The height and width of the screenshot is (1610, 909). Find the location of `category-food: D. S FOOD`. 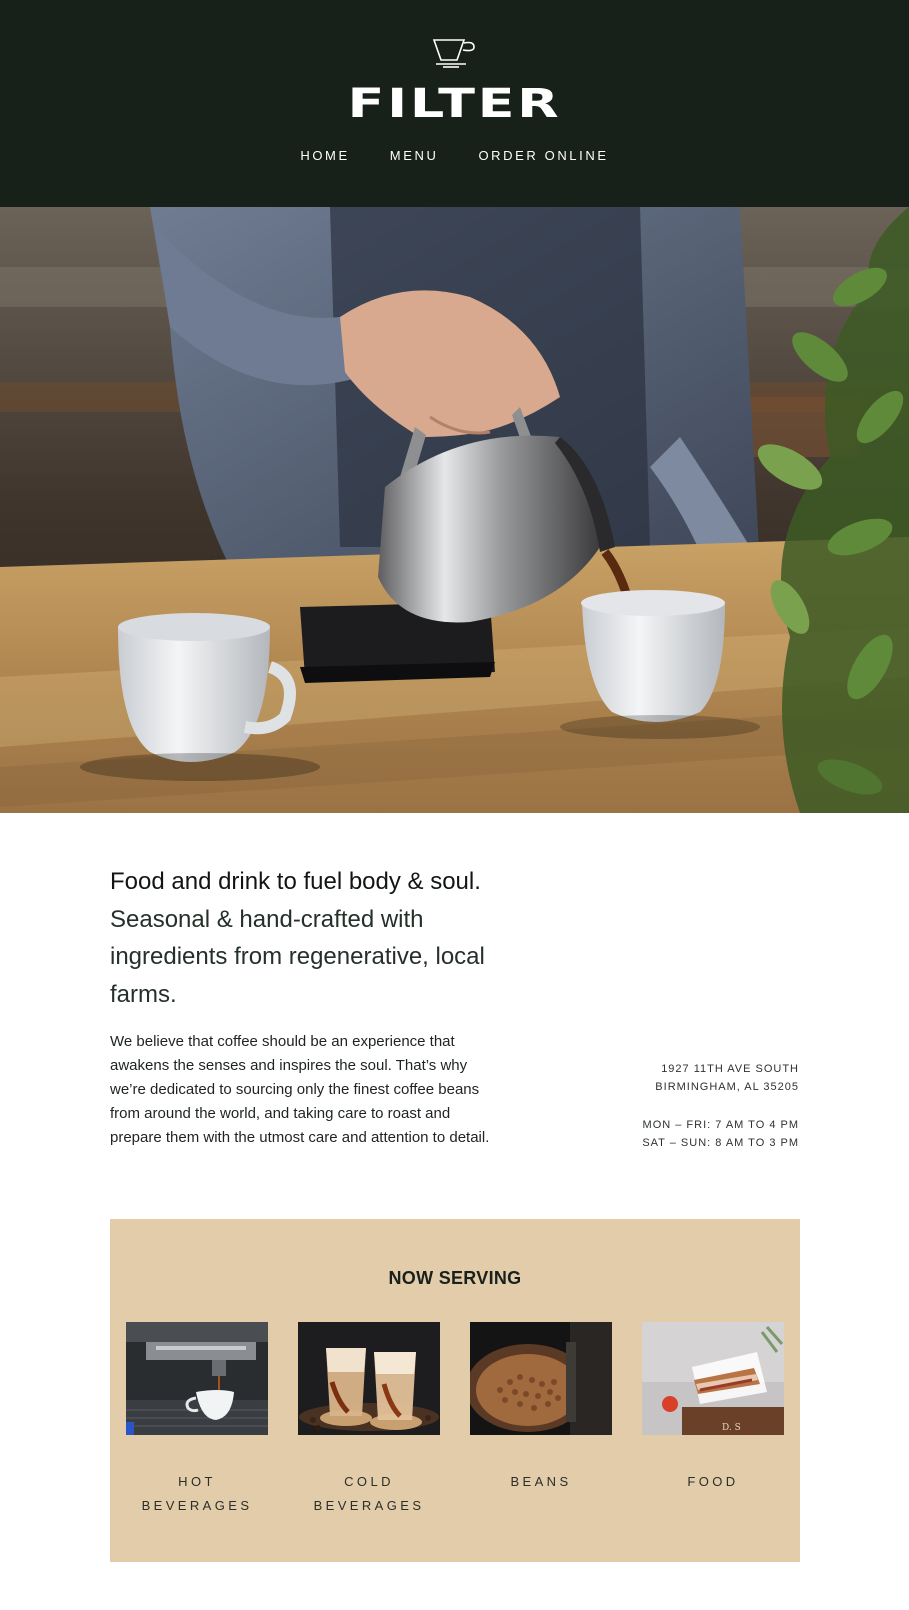

category-food: D. S FOOD is located at coordinates (713, 1408).